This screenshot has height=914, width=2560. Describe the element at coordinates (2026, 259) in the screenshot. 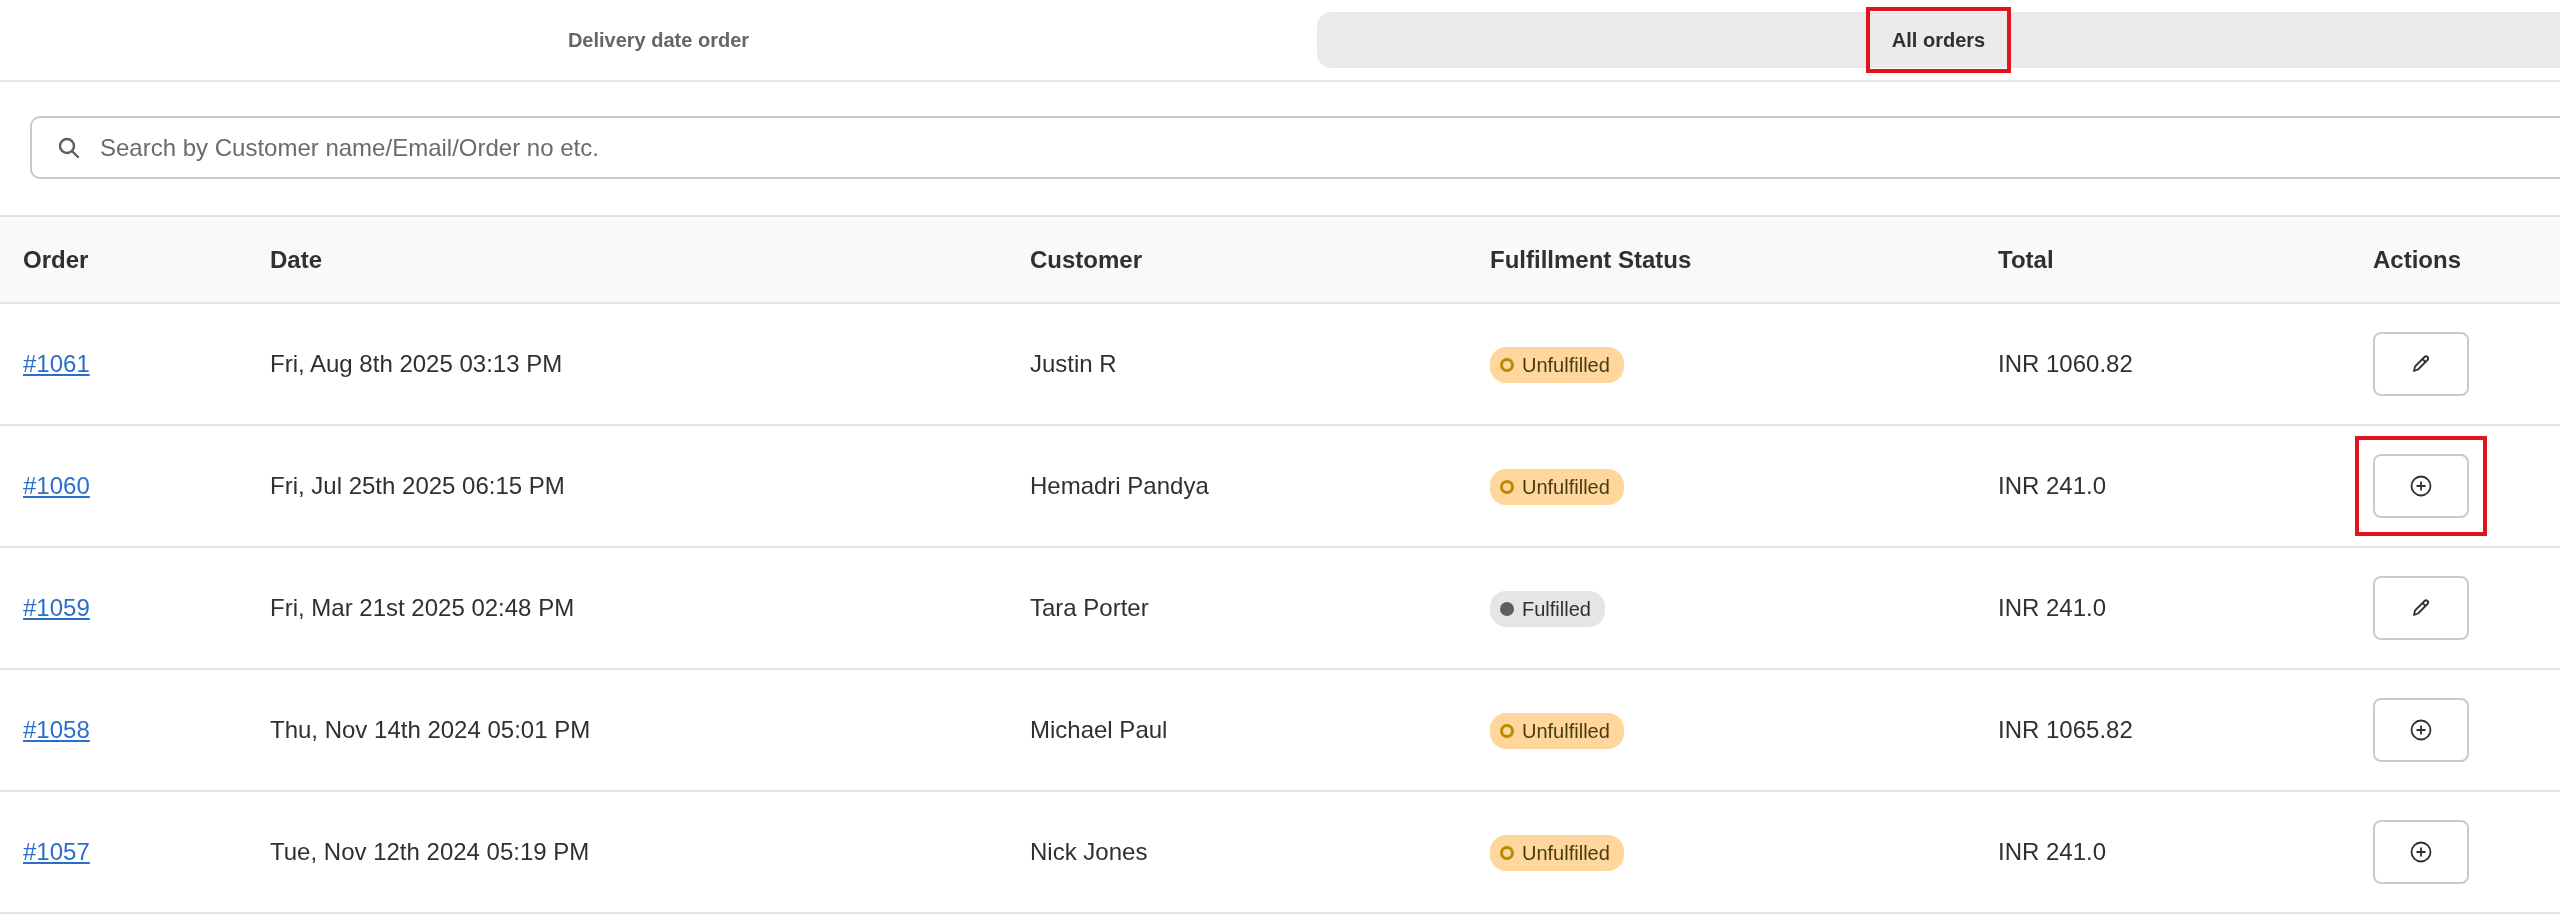

I see `column-header: Total` at that location.